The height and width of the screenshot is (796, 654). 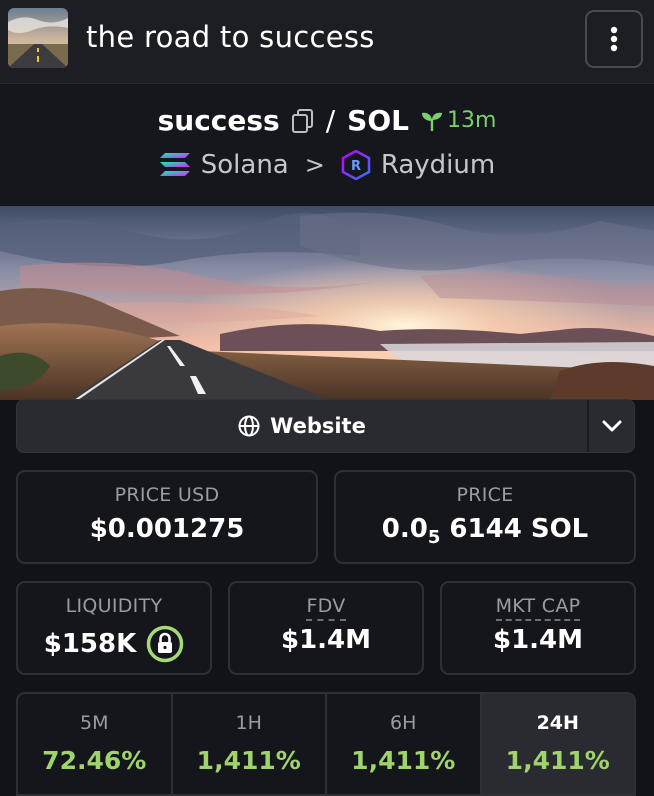 What do you see at coordinates (248, 760) in the screenshot?
I see `tab-1h-value: 1,411%` at bounding box center [248, 760].